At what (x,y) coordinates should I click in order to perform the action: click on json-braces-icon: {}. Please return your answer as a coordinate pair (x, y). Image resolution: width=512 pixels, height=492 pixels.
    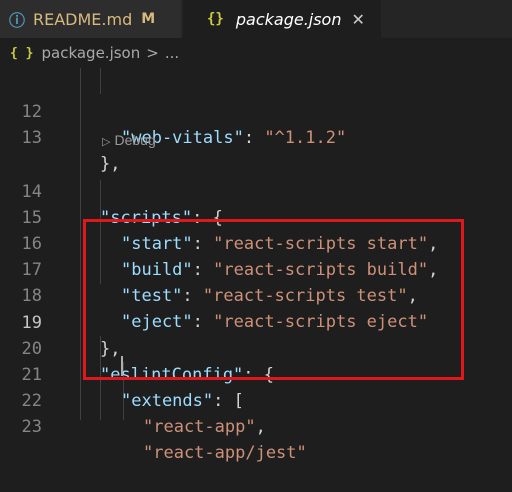
    Looking at the image, I should click on (215, 19).